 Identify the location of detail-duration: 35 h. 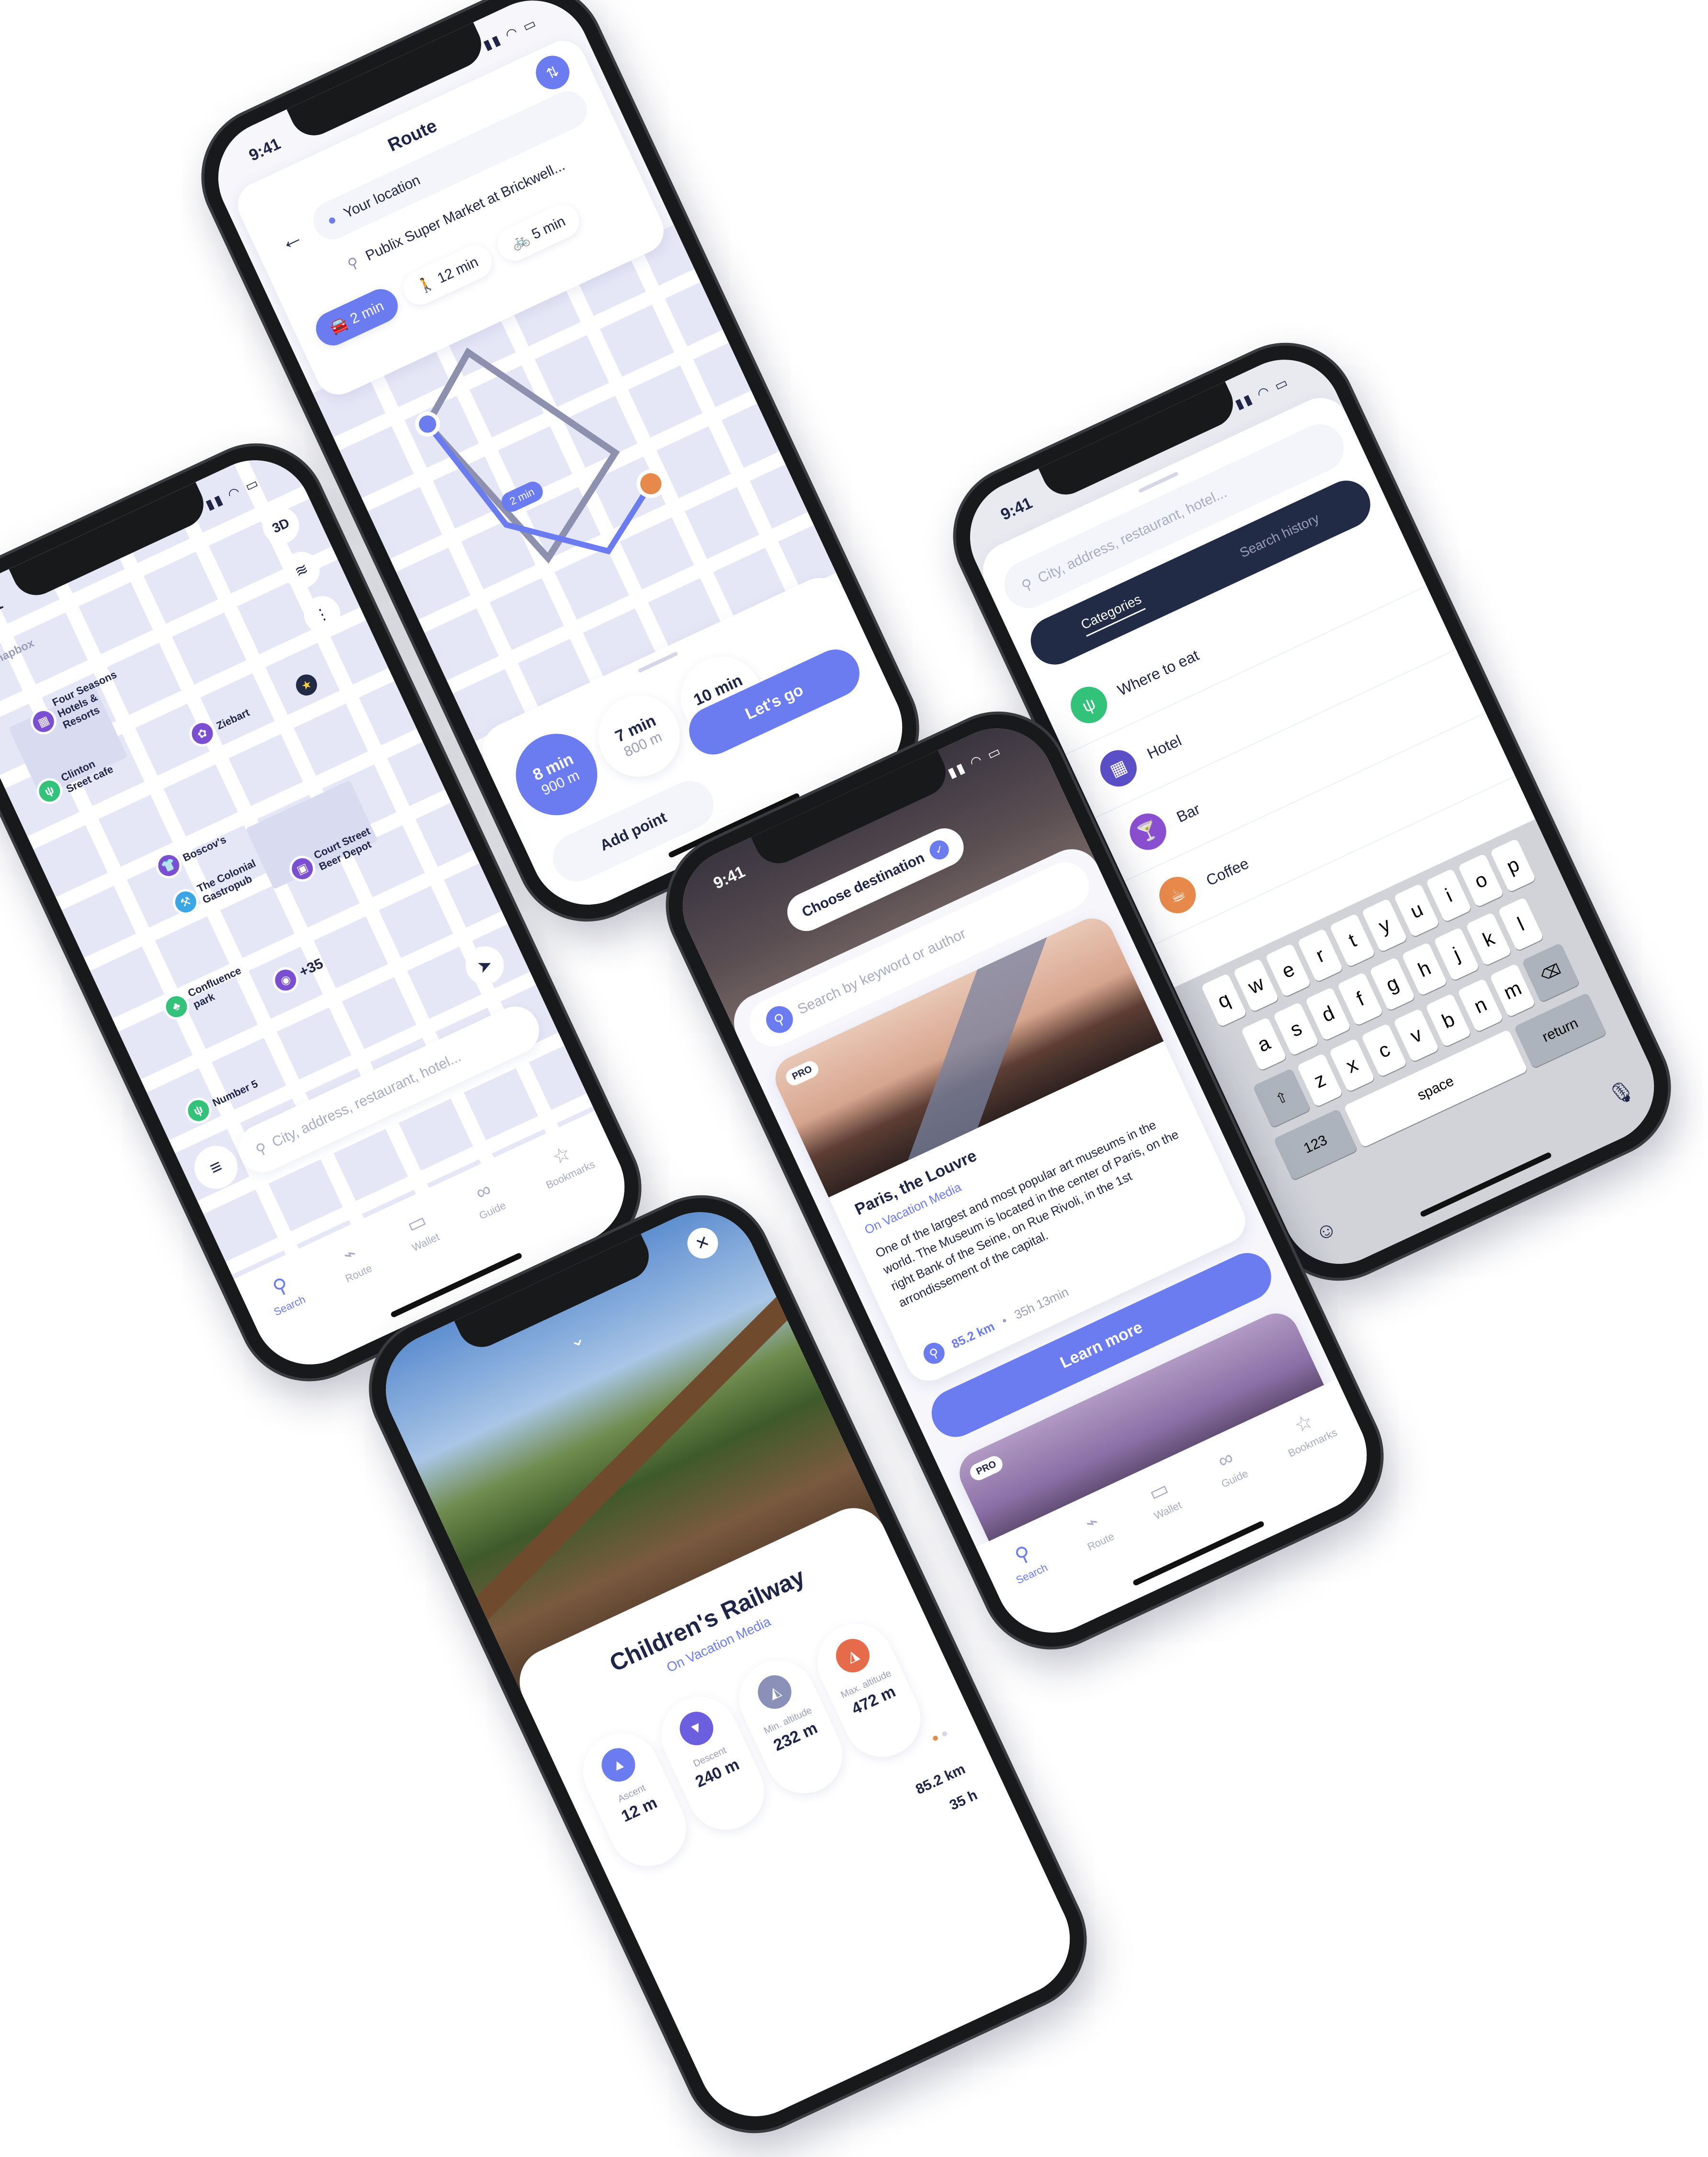
(963, 1800).